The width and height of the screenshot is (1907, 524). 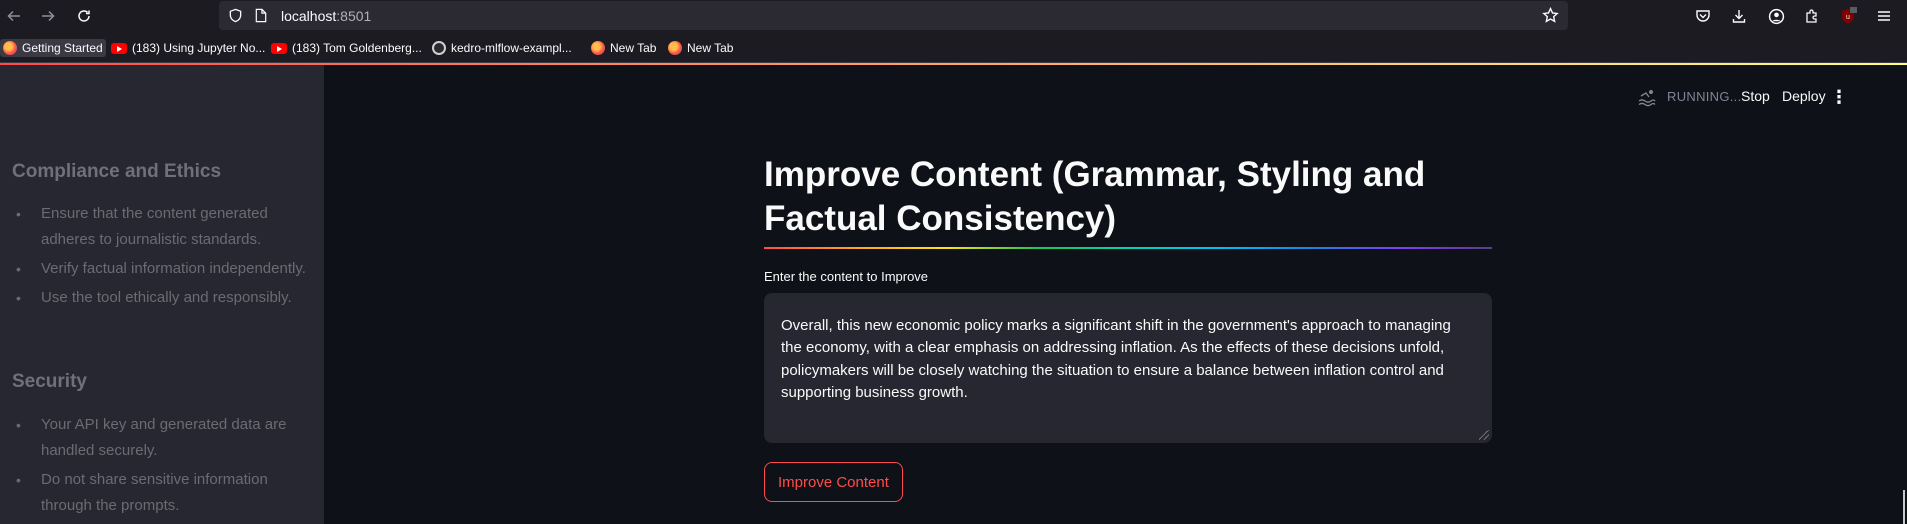 What do you see at coordinates (439, 48) in the screenshot?
I see `github-icon` at bounding box center [439, 48].